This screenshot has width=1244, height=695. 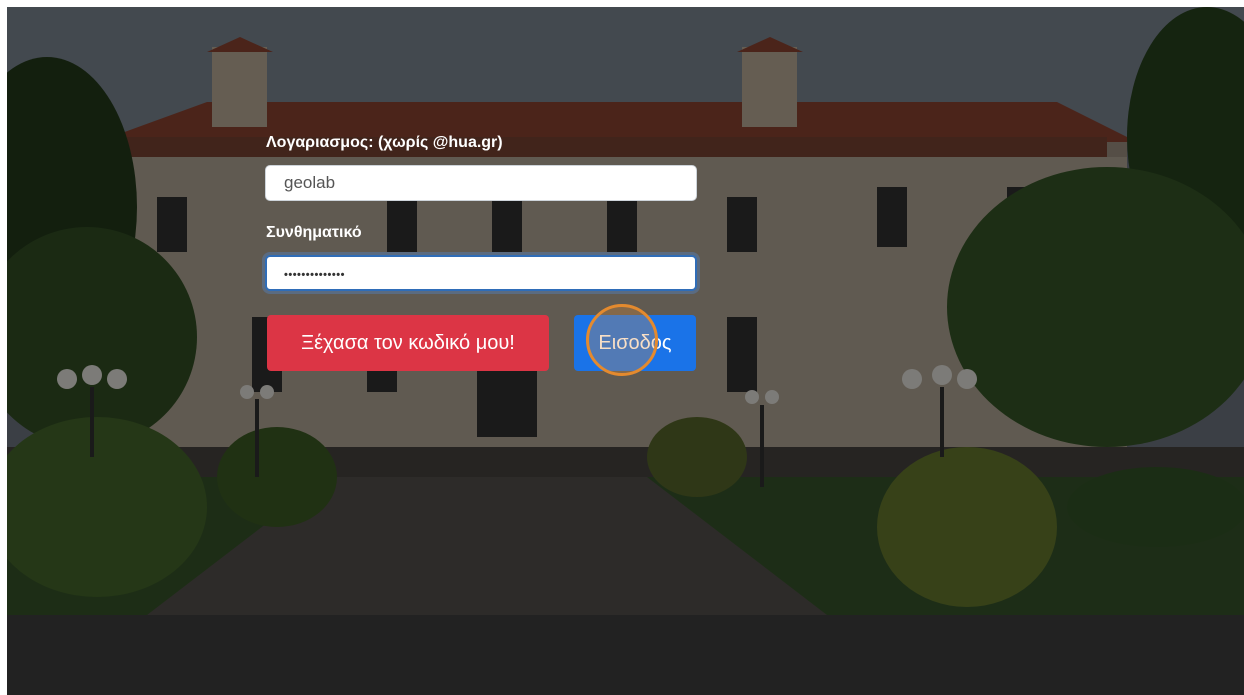 I want to click on password-label: Συνθηματικό, so click(x=314, y=232).